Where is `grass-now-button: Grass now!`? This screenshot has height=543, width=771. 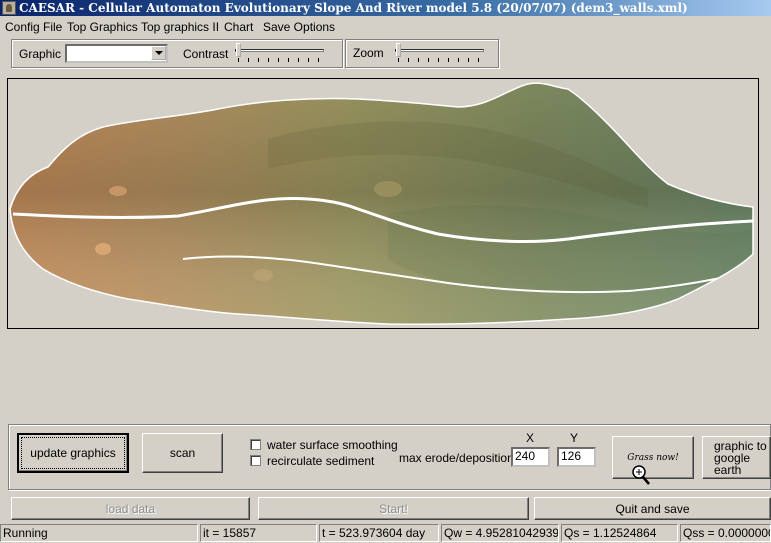
grass-now-button: Grass now! is located at coordinates (653, 457).